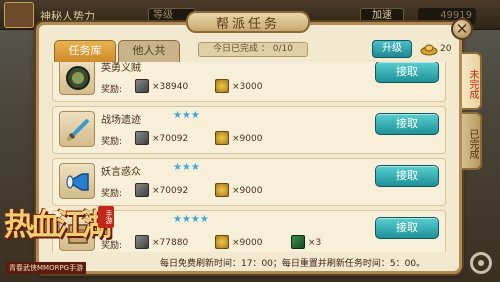 This screenshot has width=500, height=282. What do you see at coordinates (429, 50) in the screenshot?
I see `ingot-icon` at bounding box center [429, 50].